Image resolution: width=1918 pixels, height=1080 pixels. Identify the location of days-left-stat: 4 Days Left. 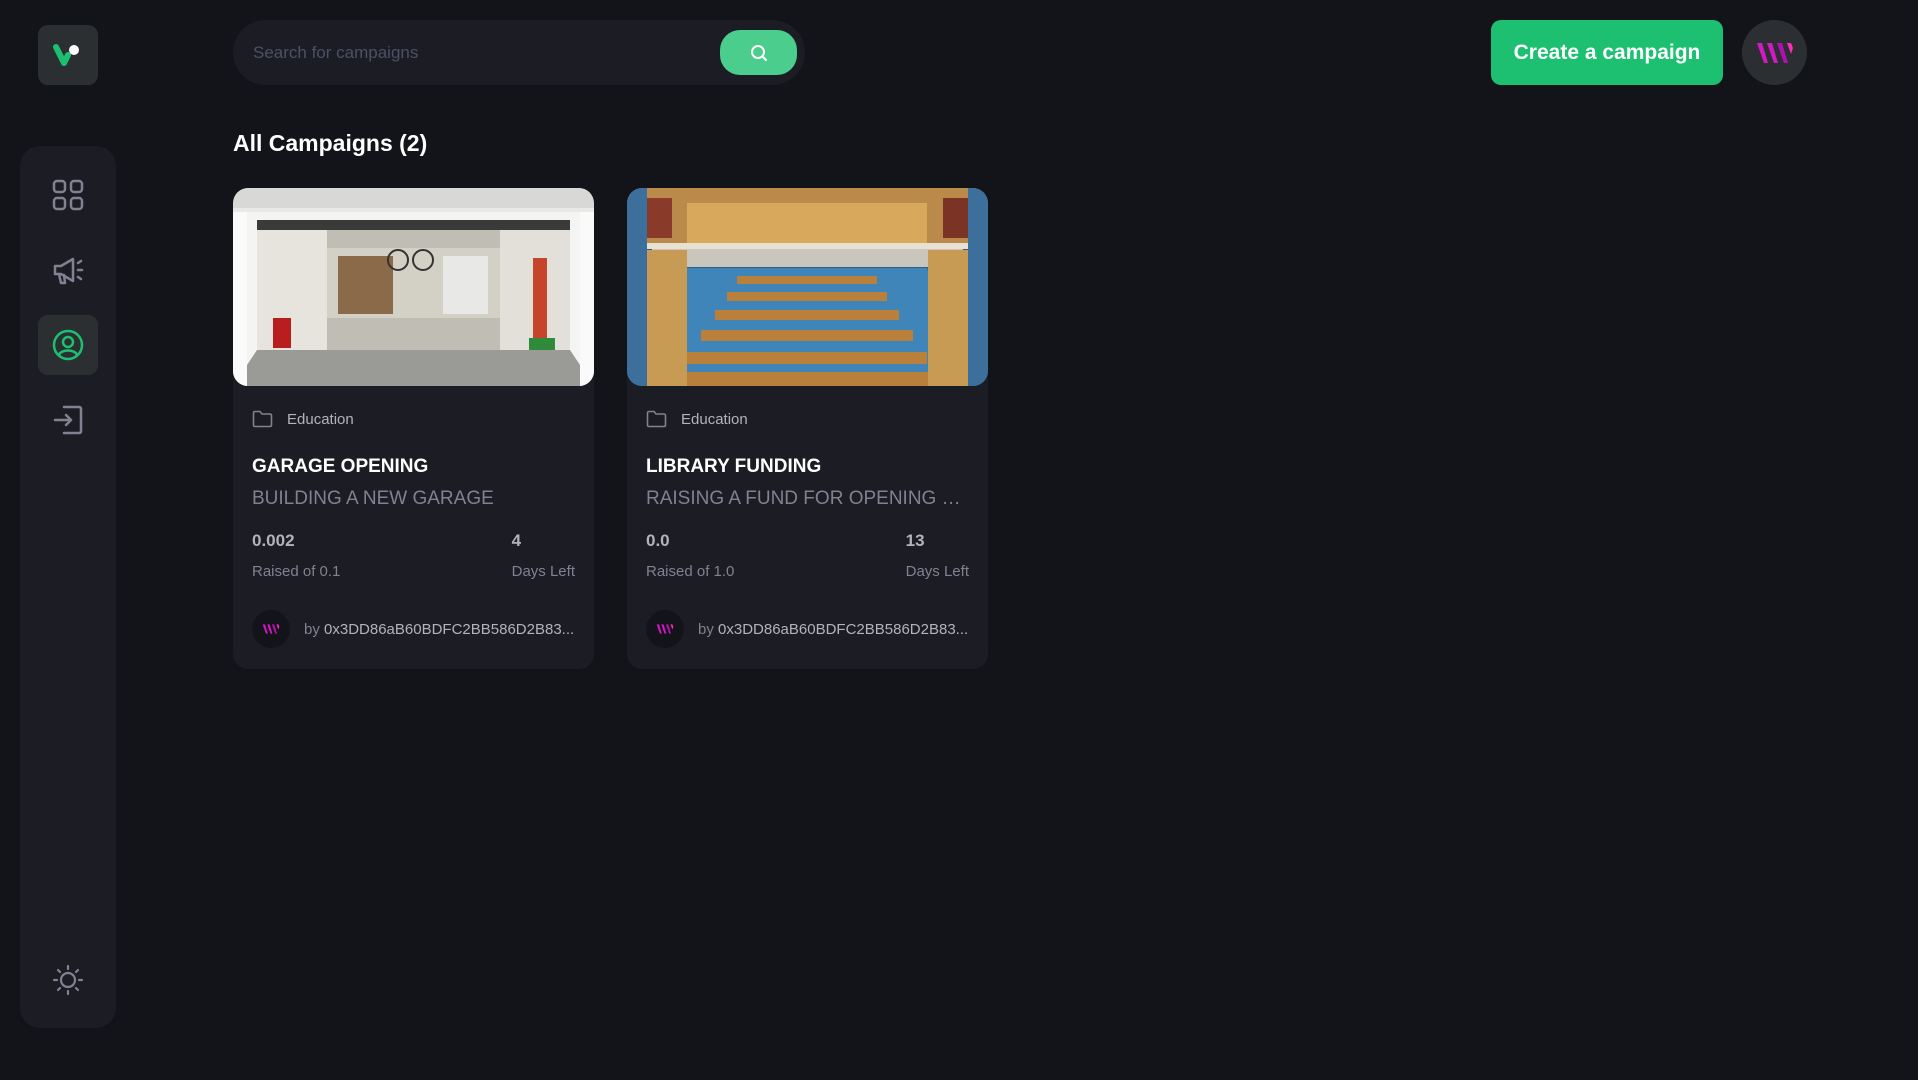
(543, 555).